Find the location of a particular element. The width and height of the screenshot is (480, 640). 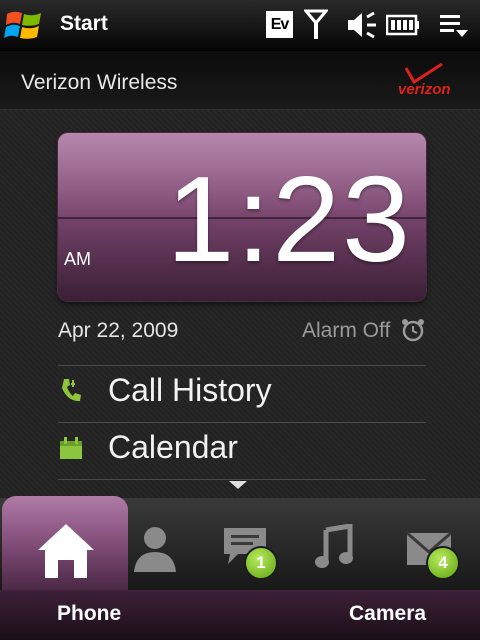

menu-item-calendar: Calendar is located at coordinates (242, 451).